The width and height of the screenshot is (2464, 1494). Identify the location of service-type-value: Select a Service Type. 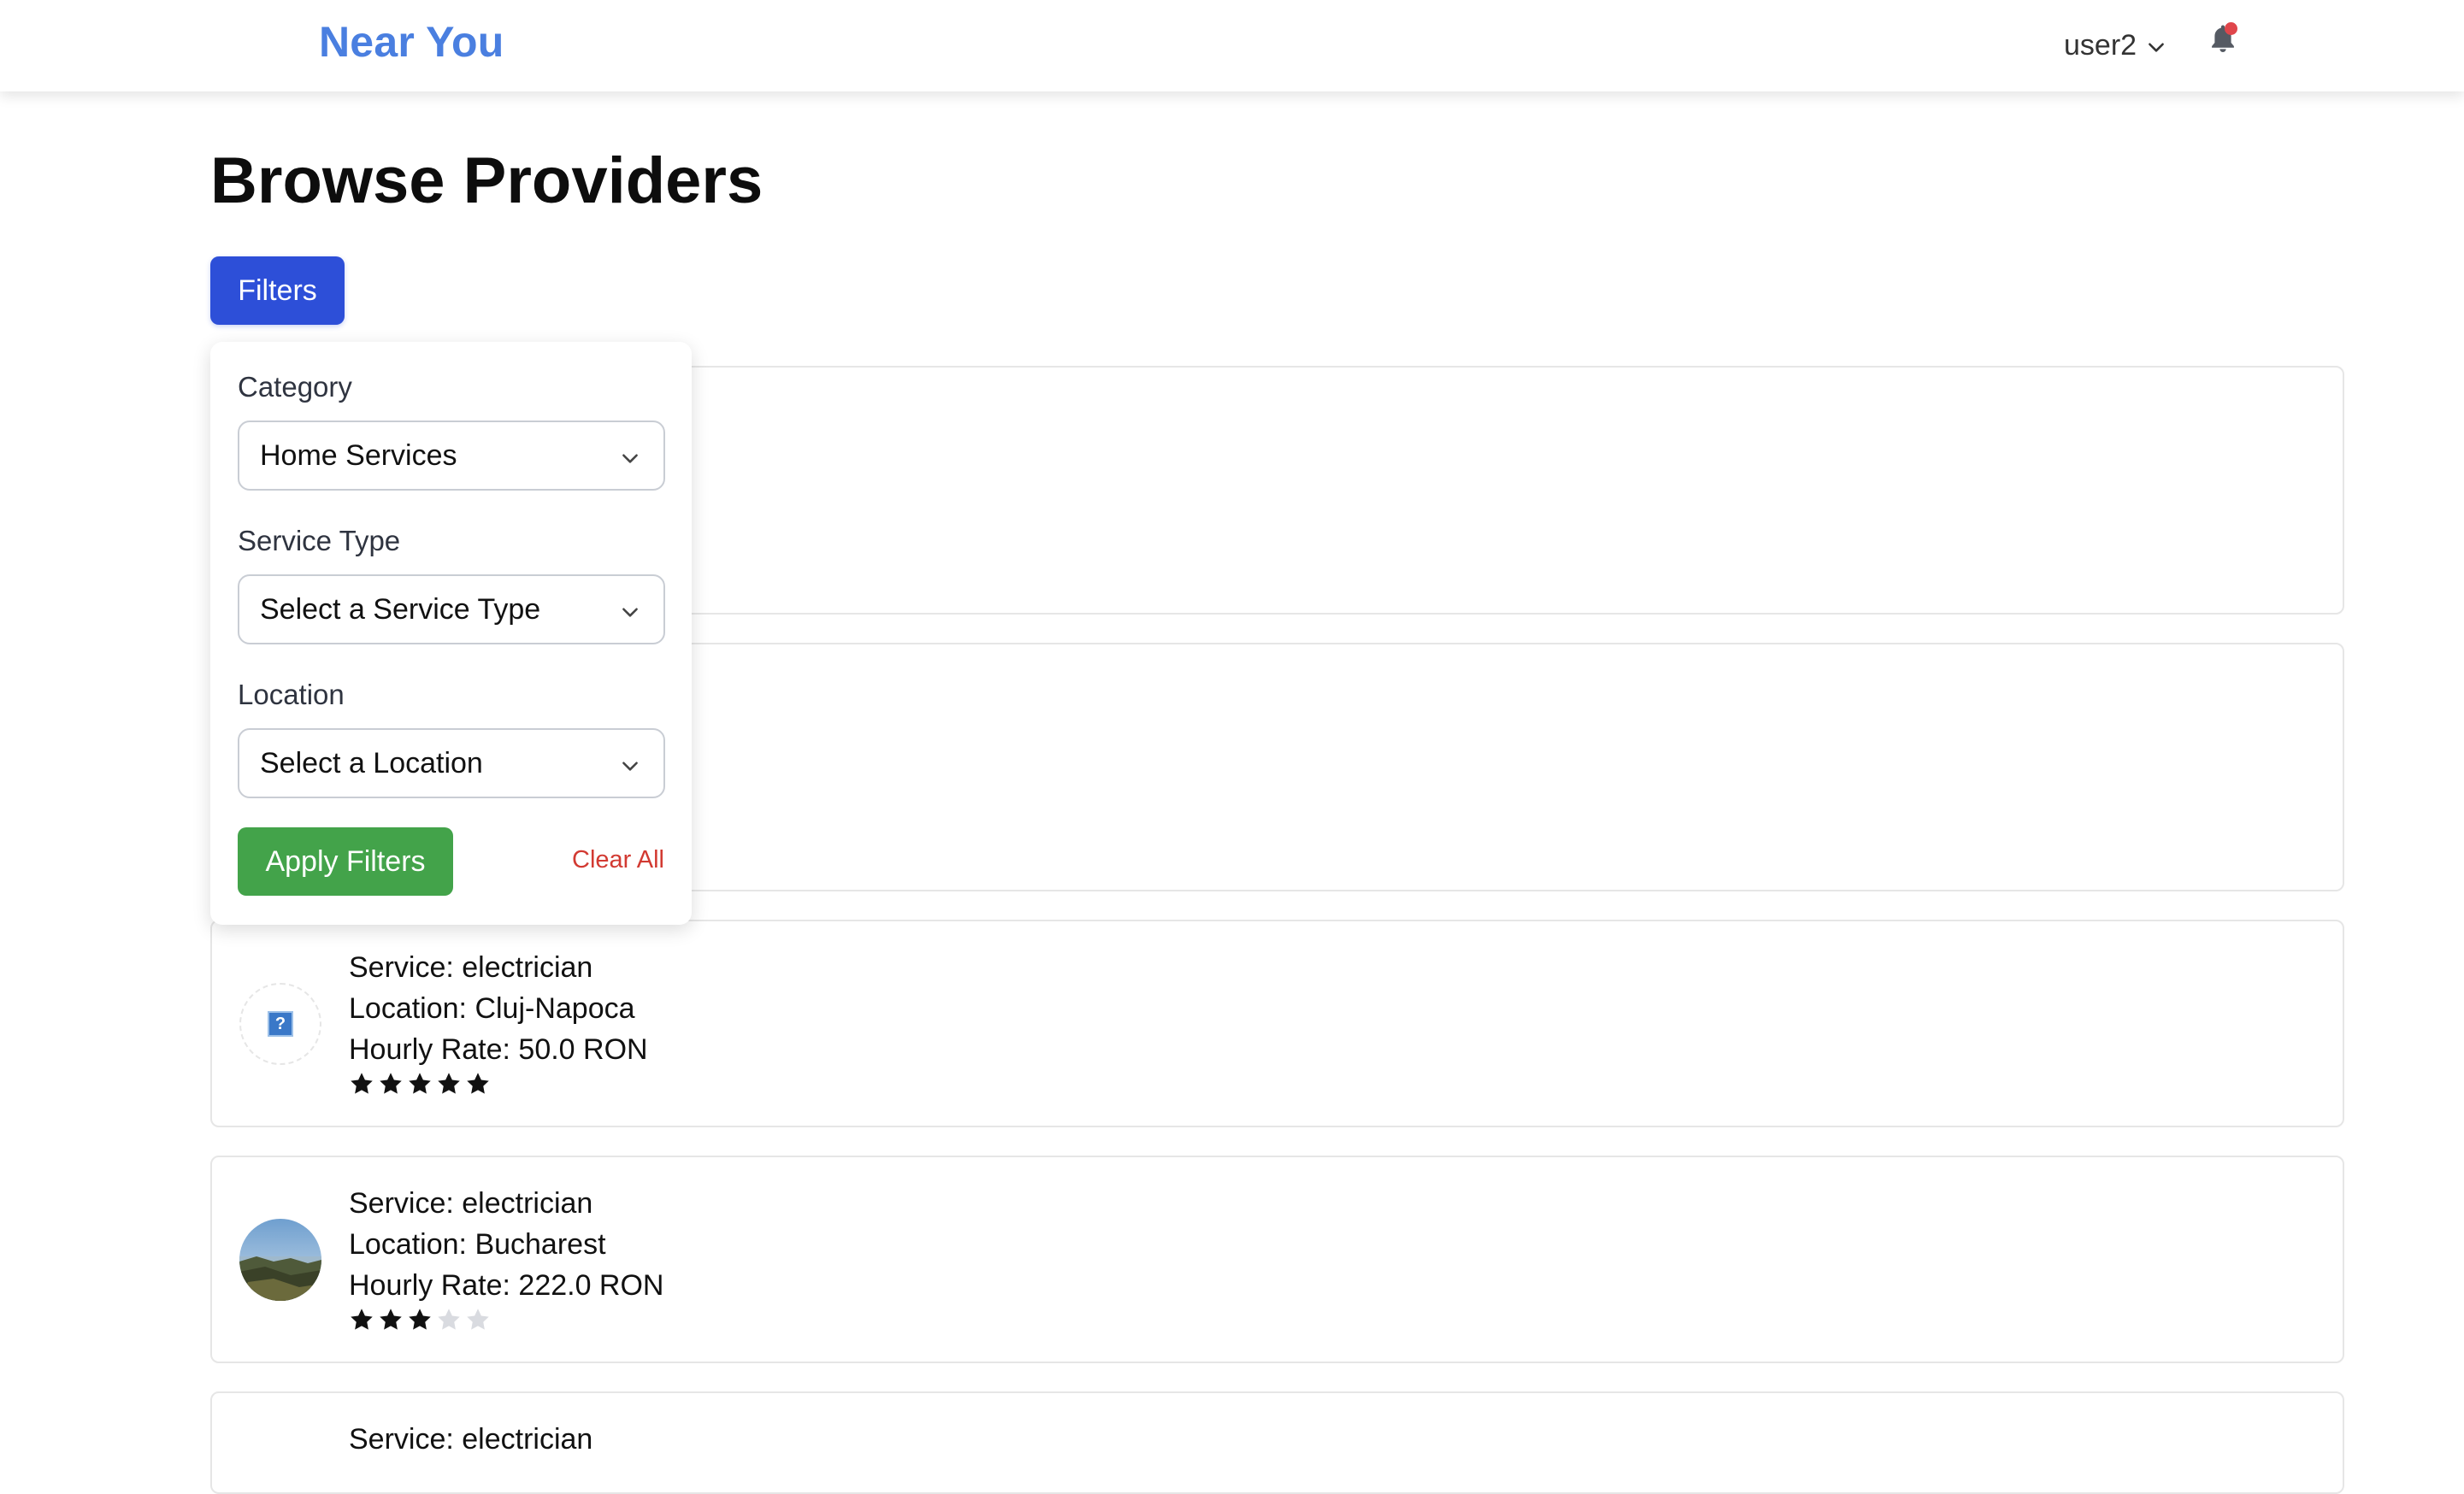
(401, 609).